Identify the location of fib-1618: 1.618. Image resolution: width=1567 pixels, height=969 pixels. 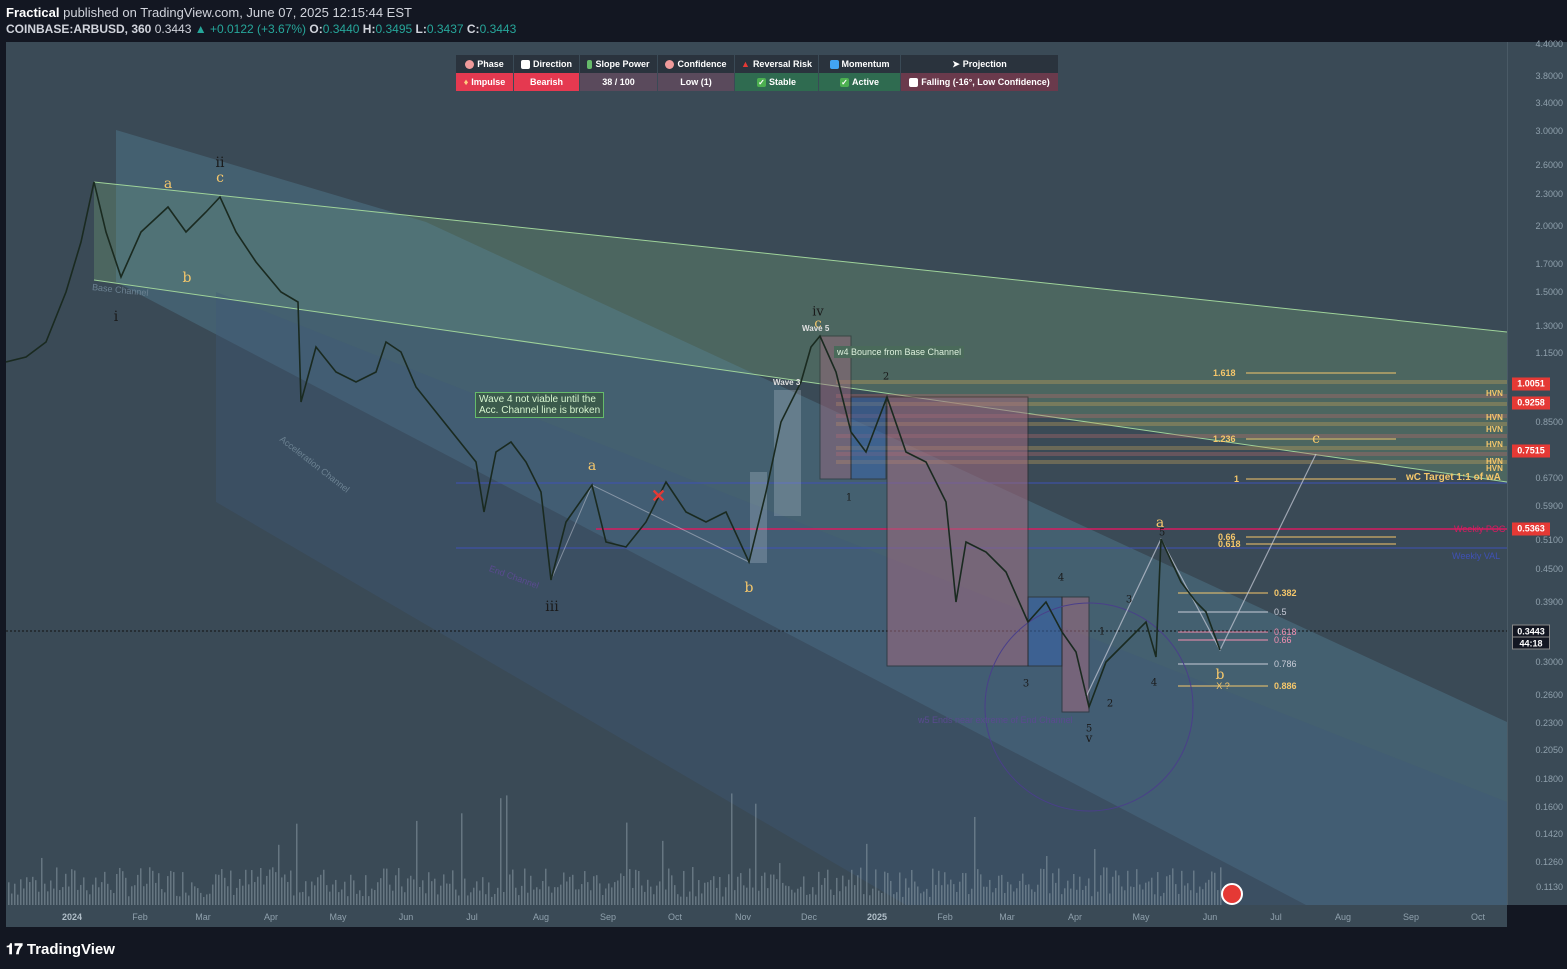
(1224, 373).